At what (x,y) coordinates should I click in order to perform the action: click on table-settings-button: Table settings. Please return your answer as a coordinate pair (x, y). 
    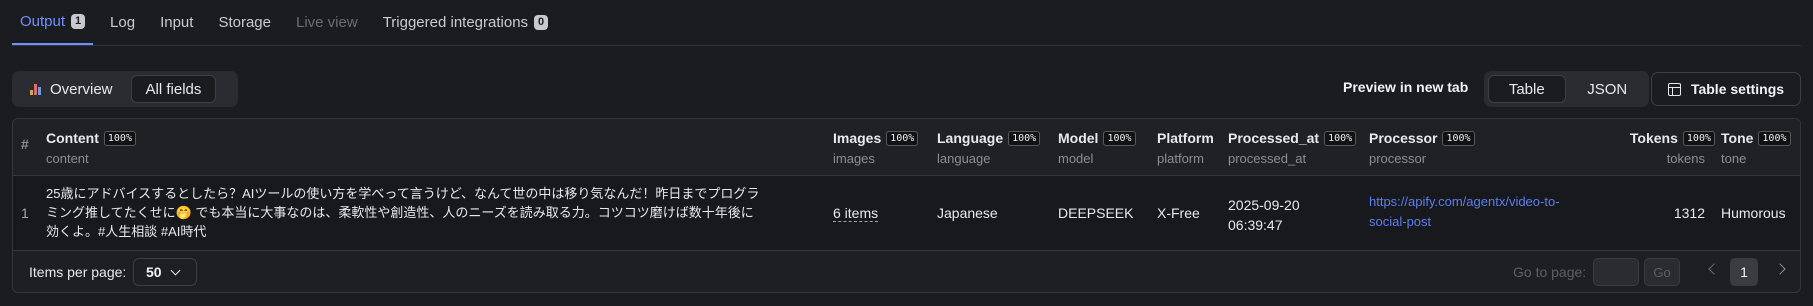
    Looking at the image, I should click on (1726, 89).